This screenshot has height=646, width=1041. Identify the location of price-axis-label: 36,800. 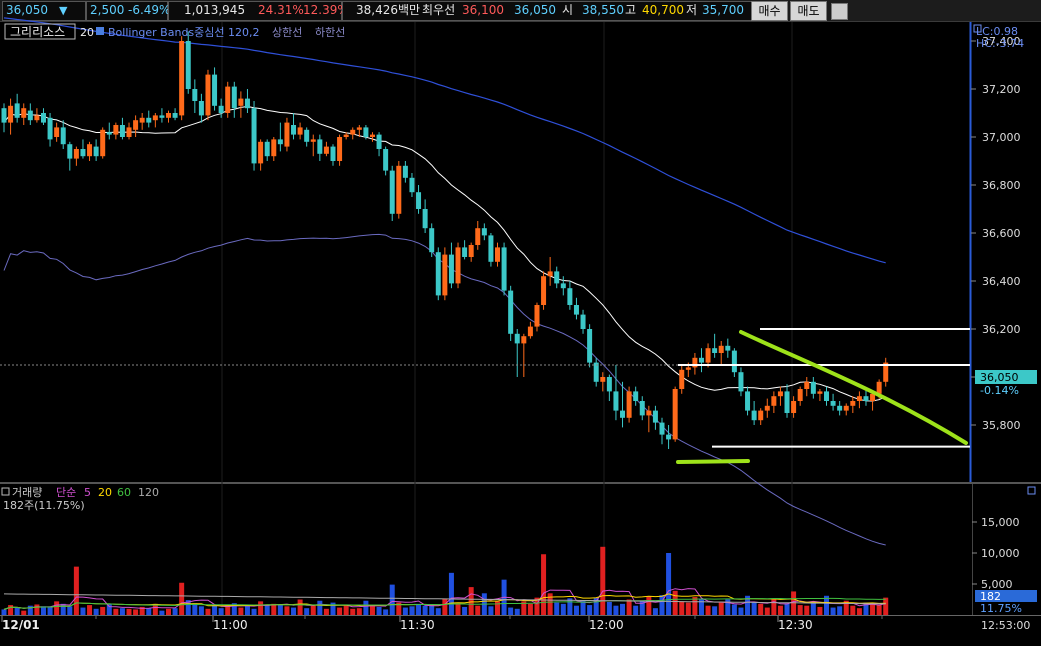
(1001, 185).